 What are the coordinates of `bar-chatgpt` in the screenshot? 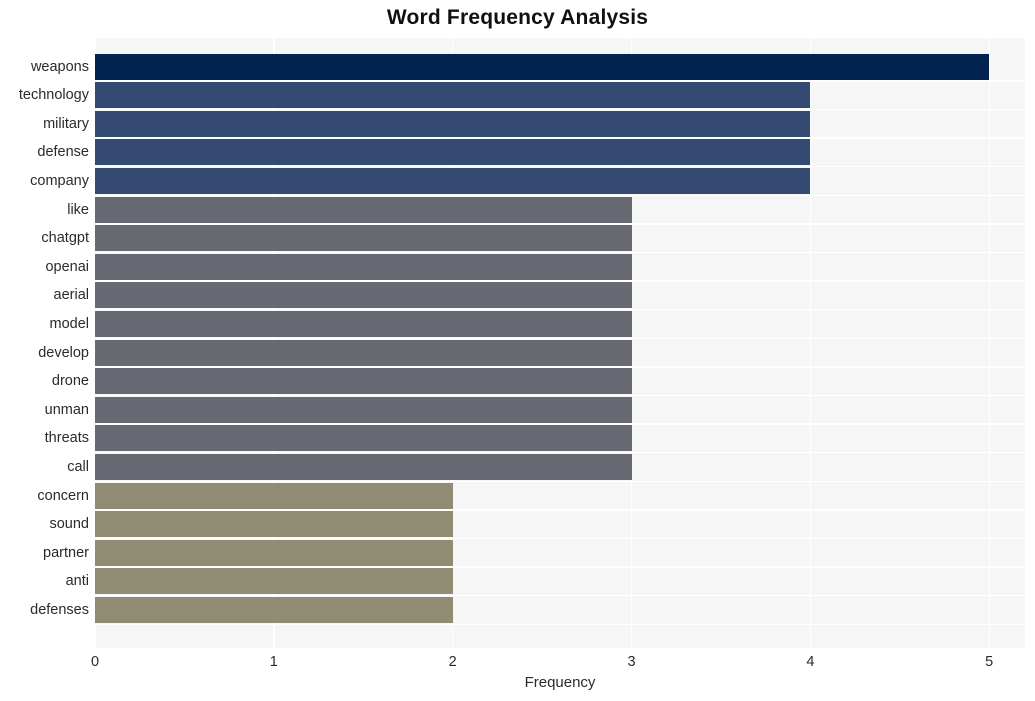 It's located at (363, 238).